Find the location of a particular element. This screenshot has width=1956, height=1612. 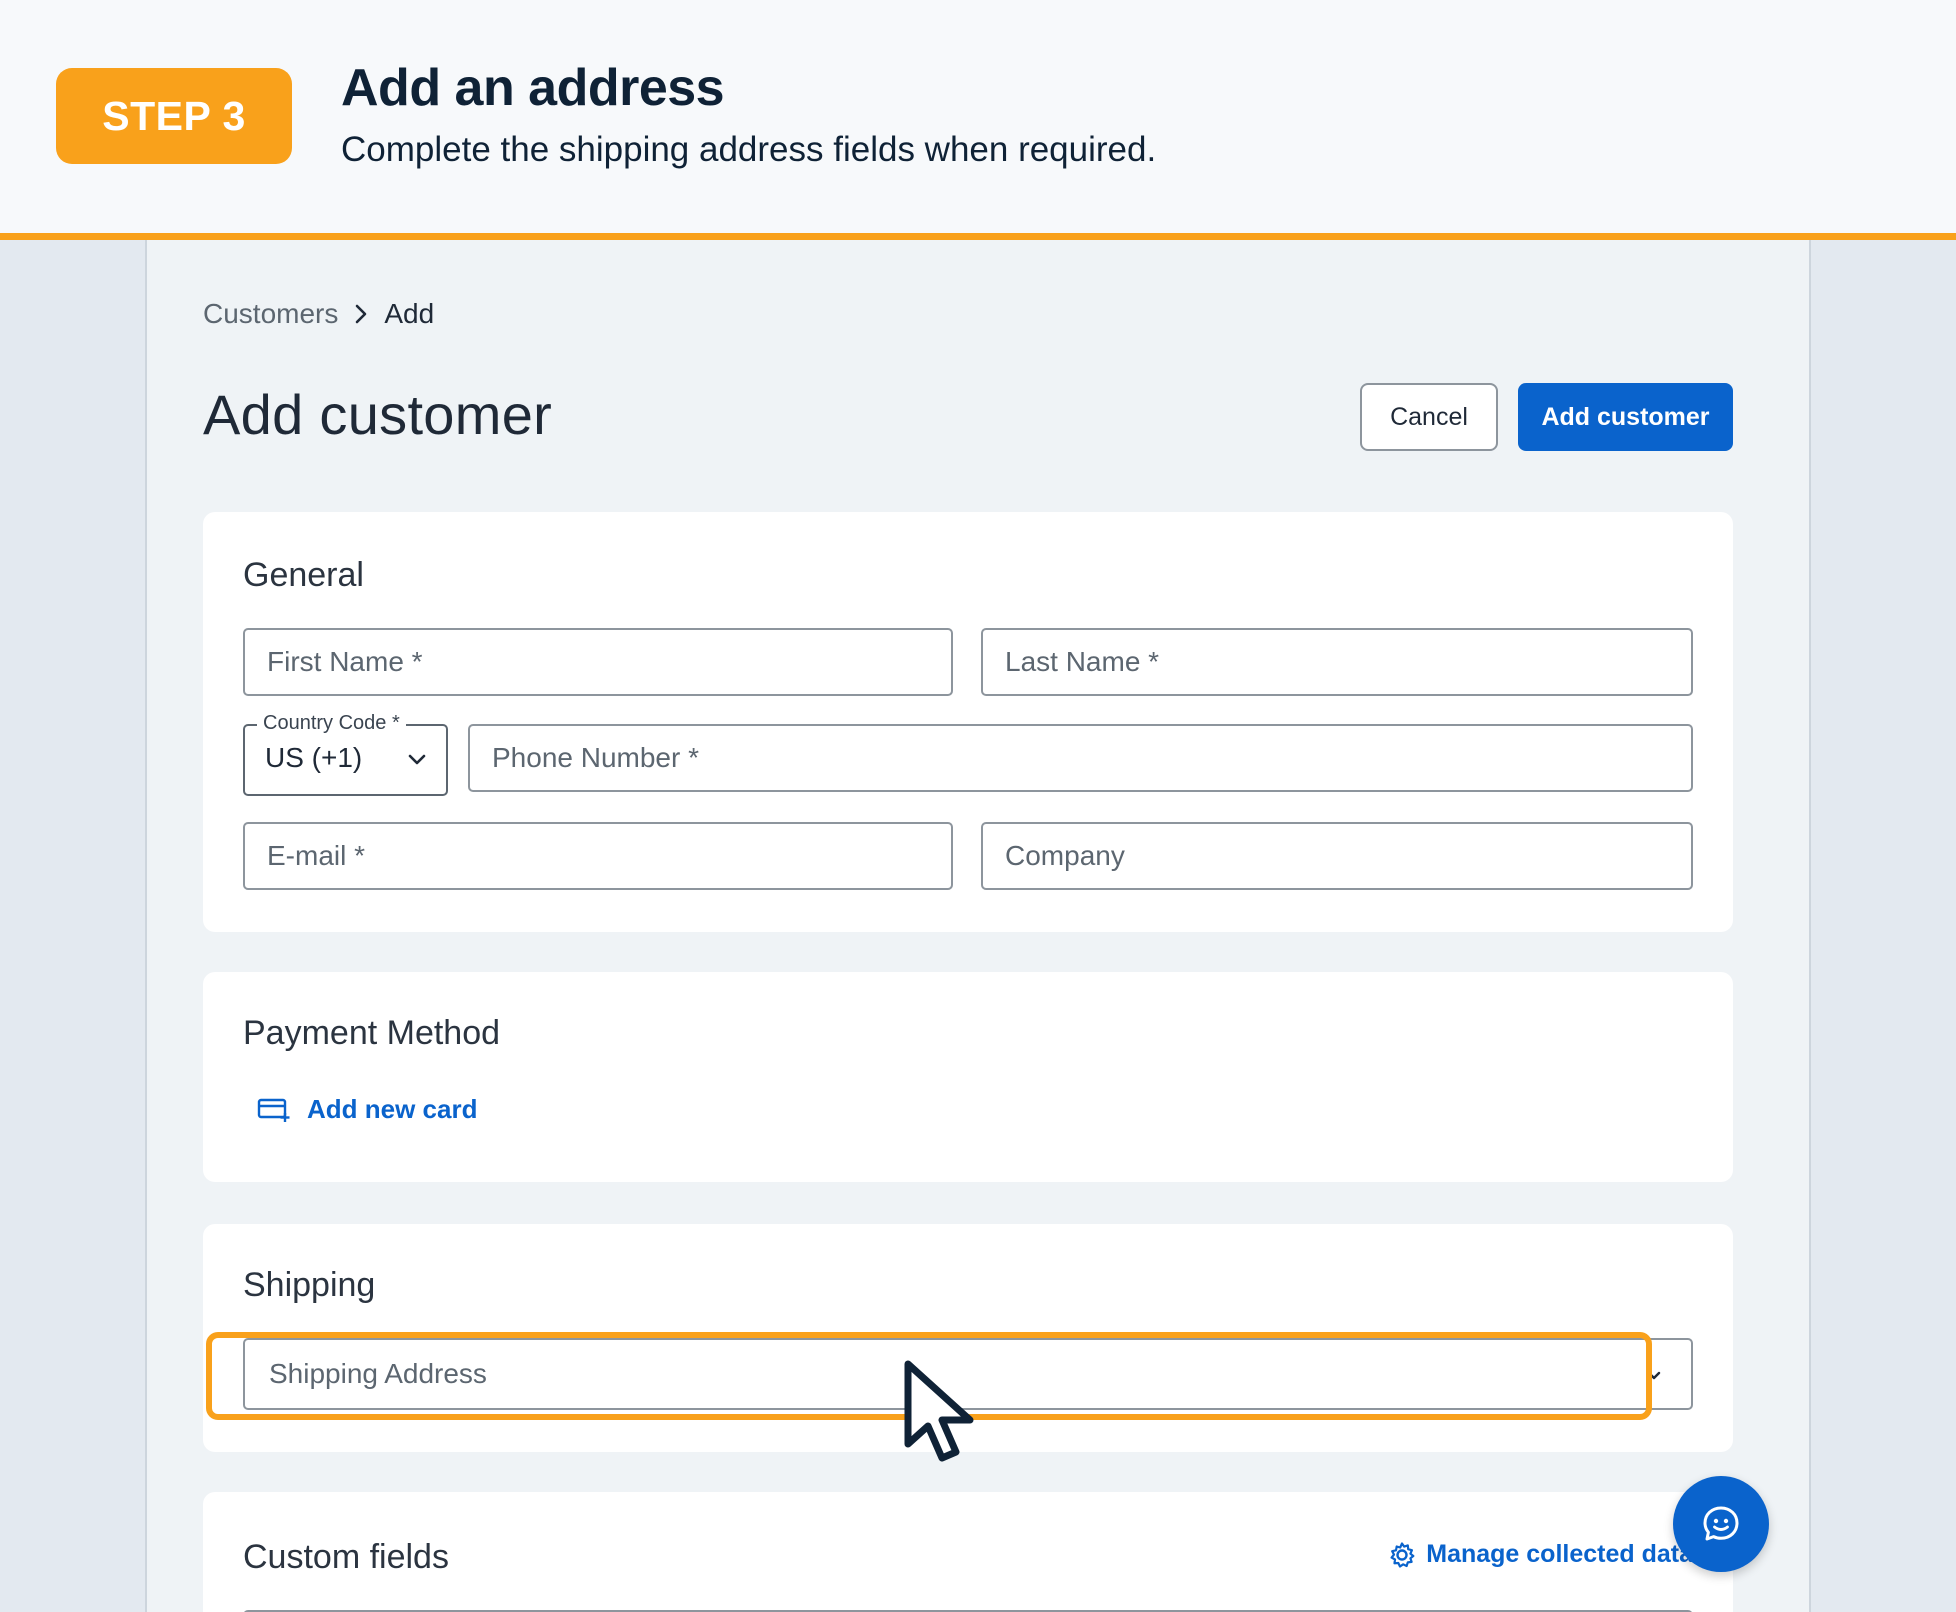

last-name-placeholder: Last Name * is located at coordinates (1082, 661).